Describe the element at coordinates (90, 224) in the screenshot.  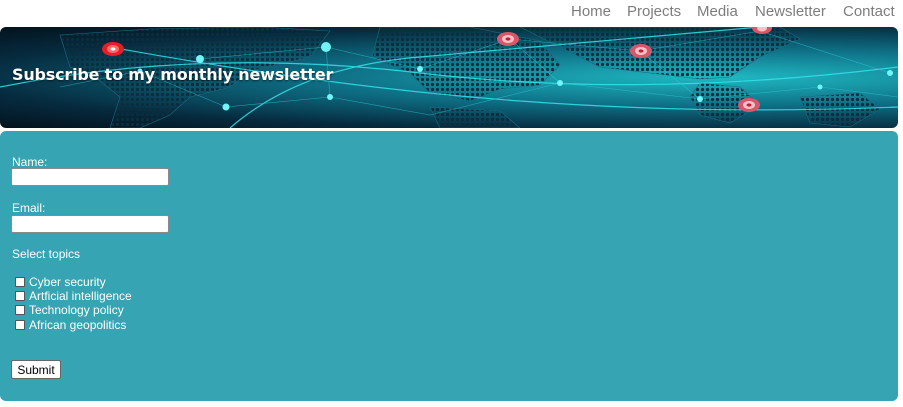
I see `email-field` at that location.